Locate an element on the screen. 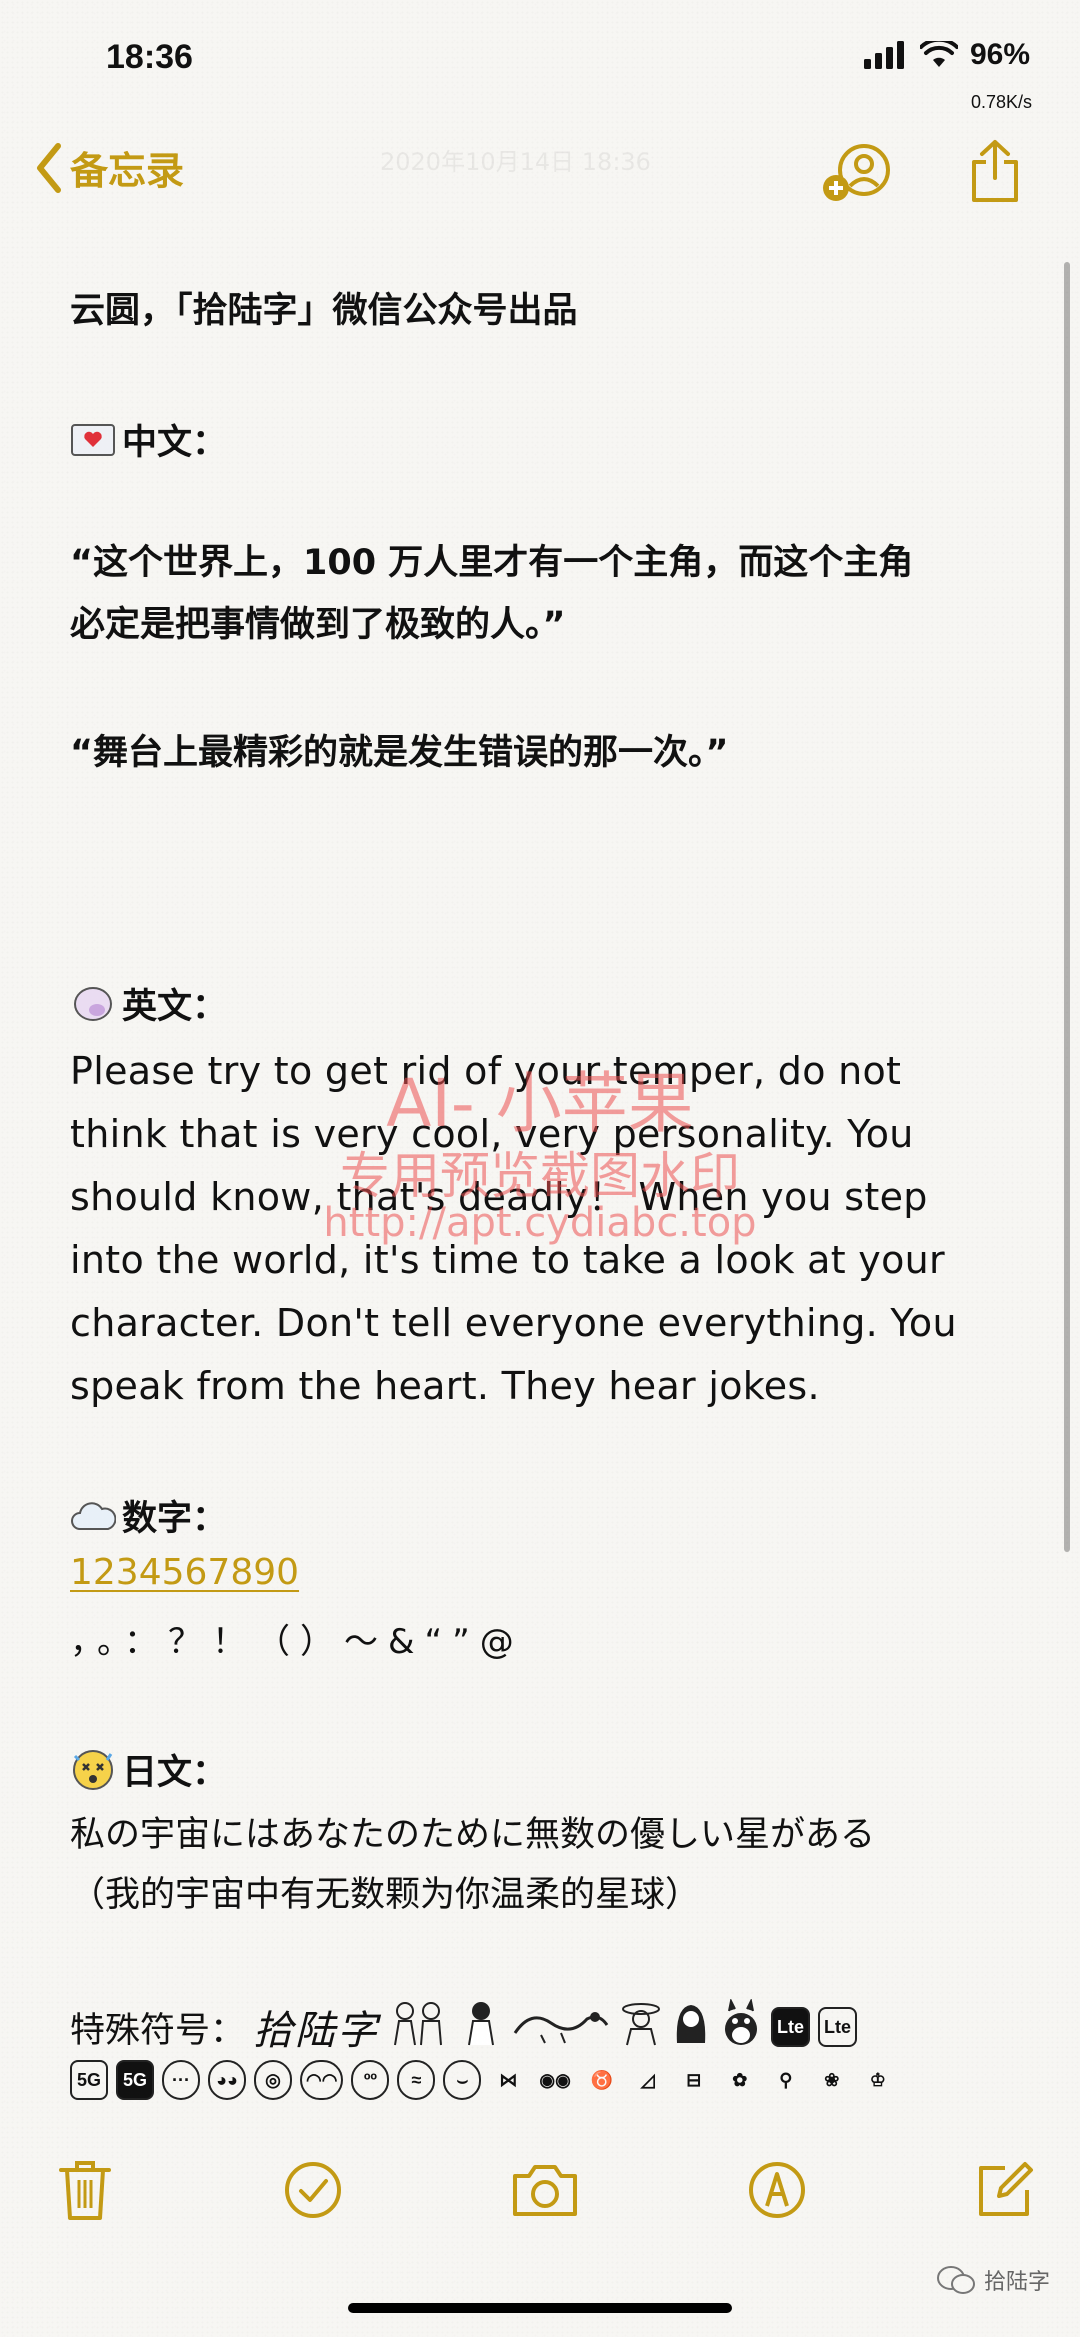  compose-button is located at coordinates (1005, 2190).